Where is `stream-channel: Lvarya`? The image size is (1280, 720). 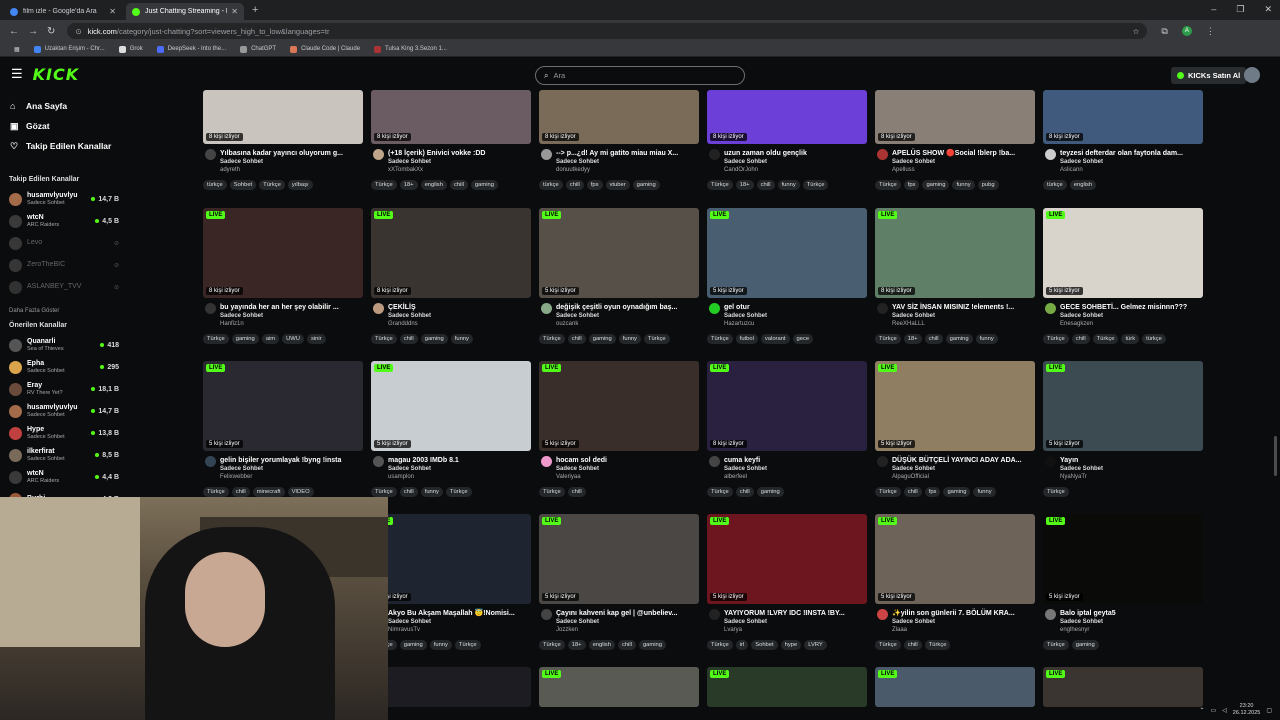 stream-channel: Lvarya is located at coordinates (795, 630).